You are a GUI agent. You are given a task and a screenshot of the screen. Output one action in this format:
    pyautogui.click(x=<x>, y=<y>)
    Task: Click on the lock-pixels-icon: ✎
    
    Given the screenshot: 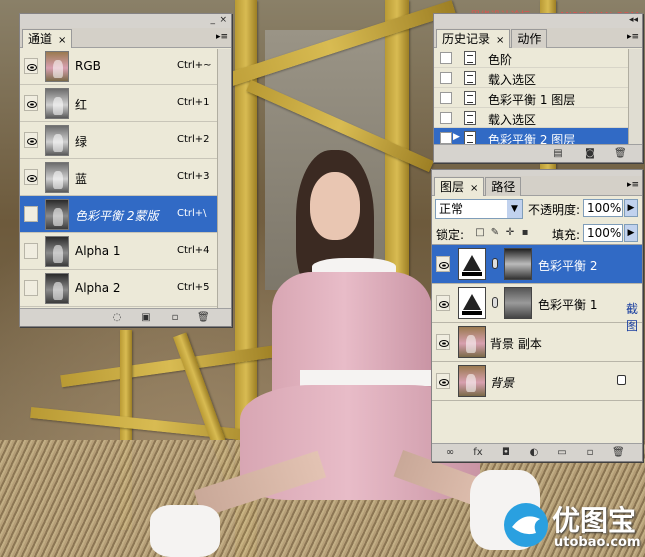 What is the action you would take?
    pyautogui.click(x=495, y=232)
    